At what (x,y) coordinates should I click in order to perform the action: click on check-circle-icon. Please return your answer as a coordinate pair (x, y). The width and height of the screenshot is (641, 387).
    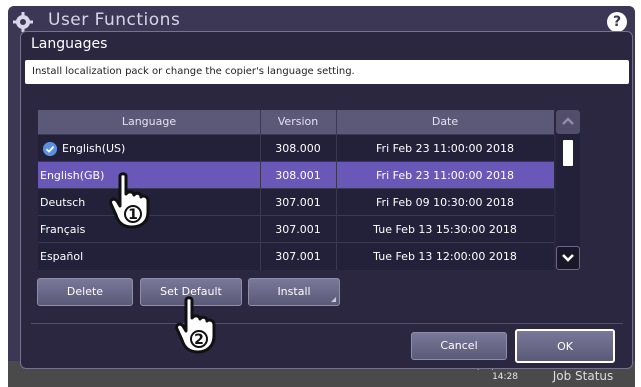
    Looking at the image, I should click on (50, 149).